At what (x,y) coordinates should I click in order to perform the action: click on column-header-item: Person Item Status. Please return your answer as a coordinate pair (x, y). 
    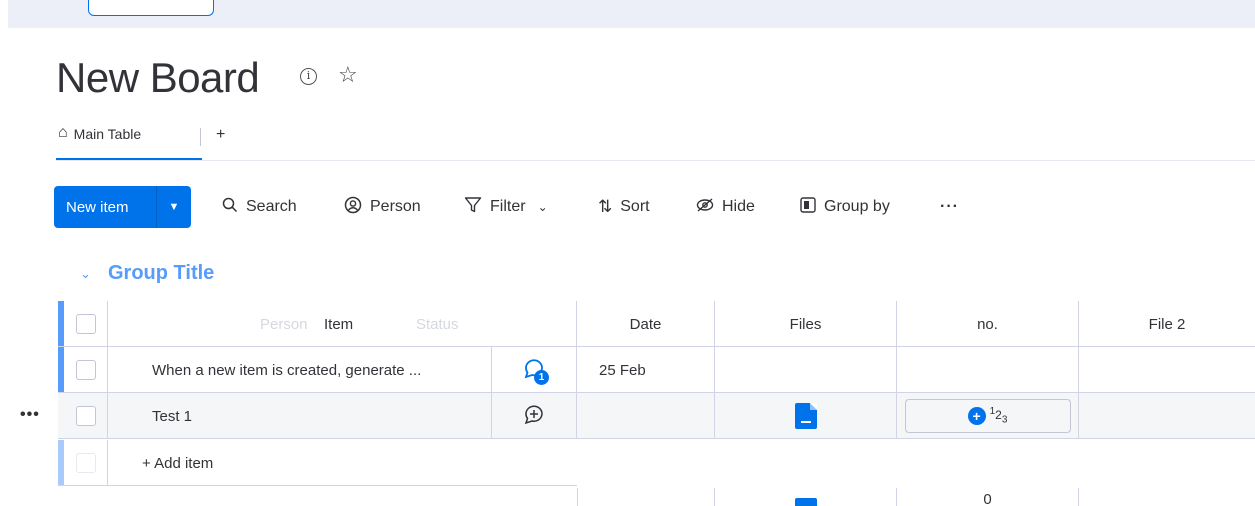
    Looking at the image, I should click on (321, 324).